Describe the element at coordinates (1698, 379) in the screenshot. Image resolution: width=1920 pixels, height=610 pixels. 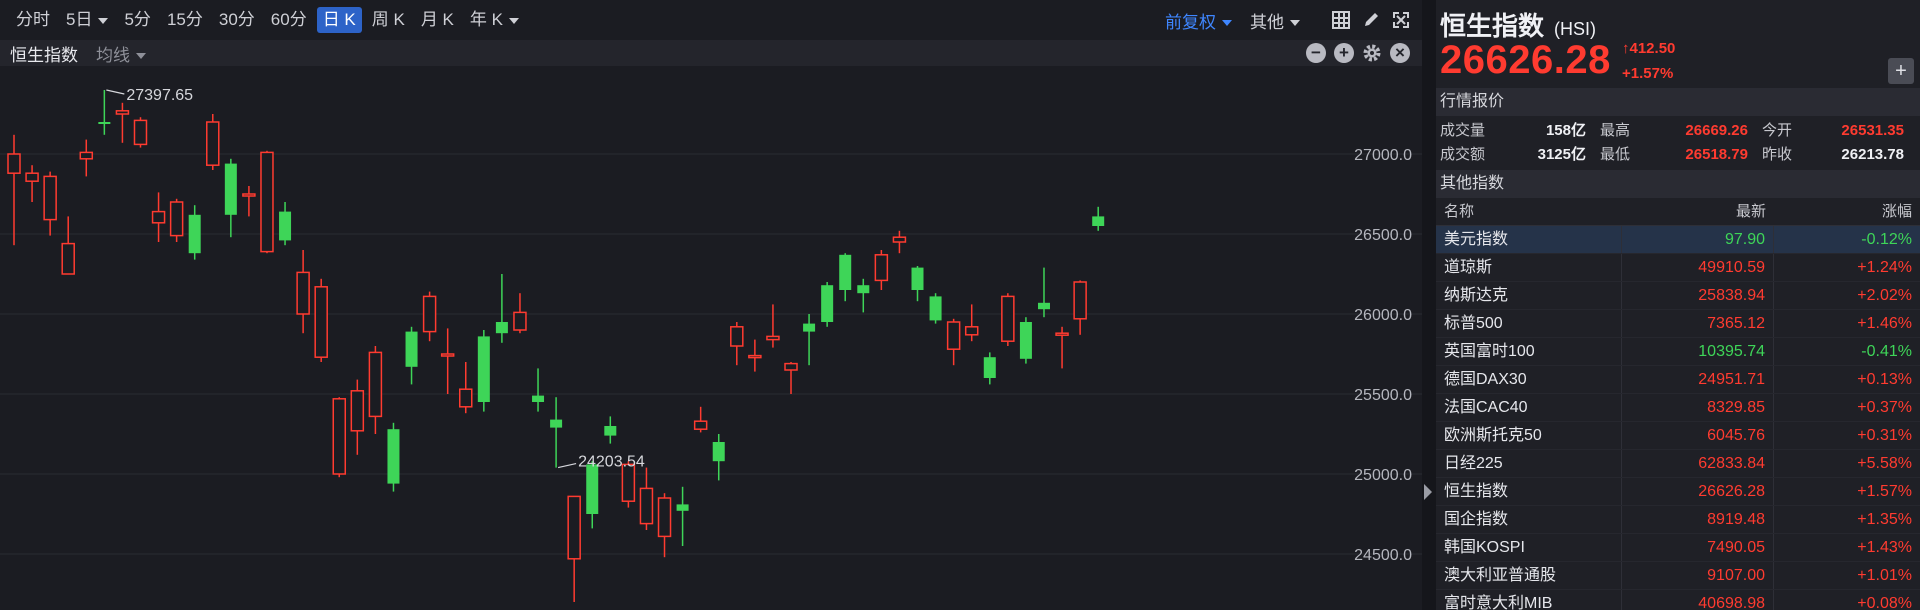
I see `index-row-last: 24951.71` at that location.